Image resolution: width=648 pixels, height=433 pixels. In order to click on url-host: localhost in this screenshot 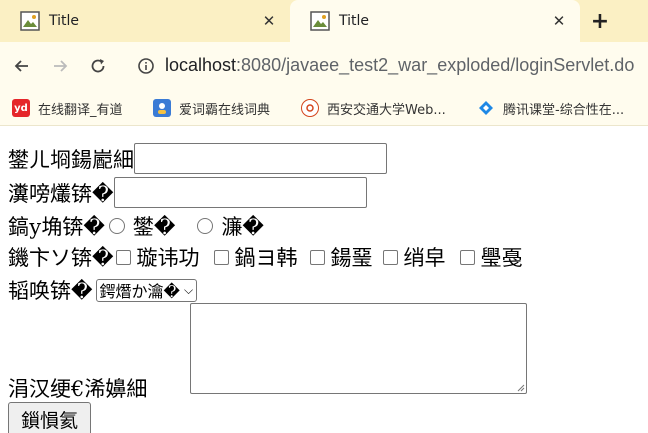, I will do `click(201, 65)`.